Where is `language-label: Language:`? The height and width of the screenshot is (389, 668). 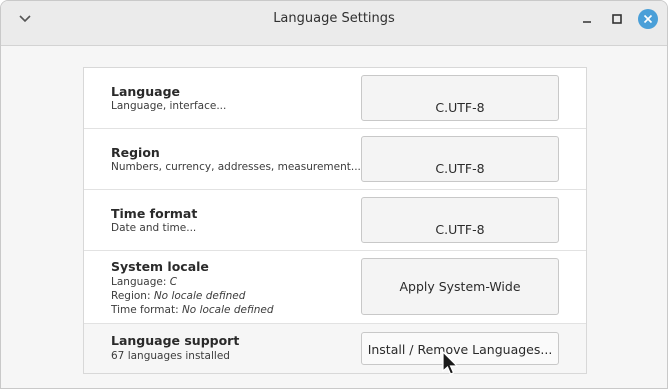
language-label: Language: is located at coordinates (139, 282).